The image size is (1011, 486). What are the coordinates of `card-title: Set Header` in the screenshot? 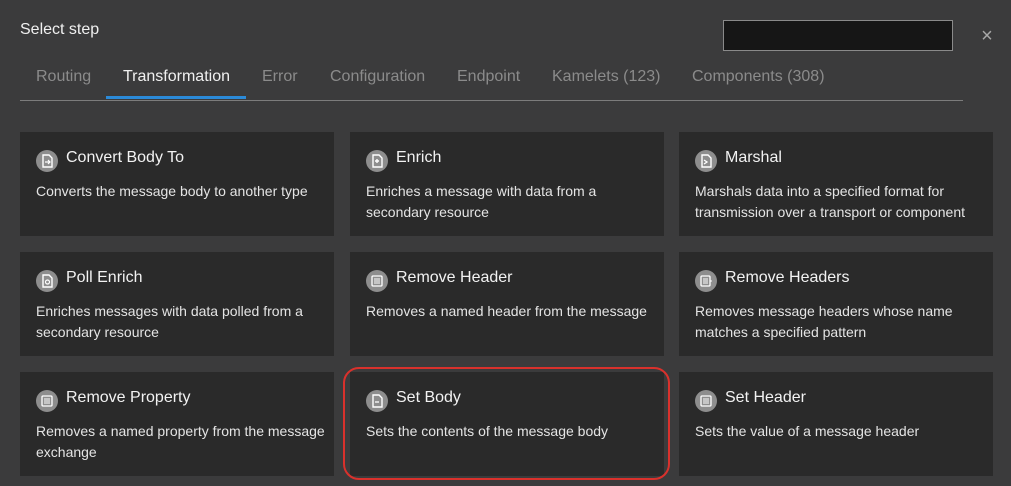 It's located at (765, 397).